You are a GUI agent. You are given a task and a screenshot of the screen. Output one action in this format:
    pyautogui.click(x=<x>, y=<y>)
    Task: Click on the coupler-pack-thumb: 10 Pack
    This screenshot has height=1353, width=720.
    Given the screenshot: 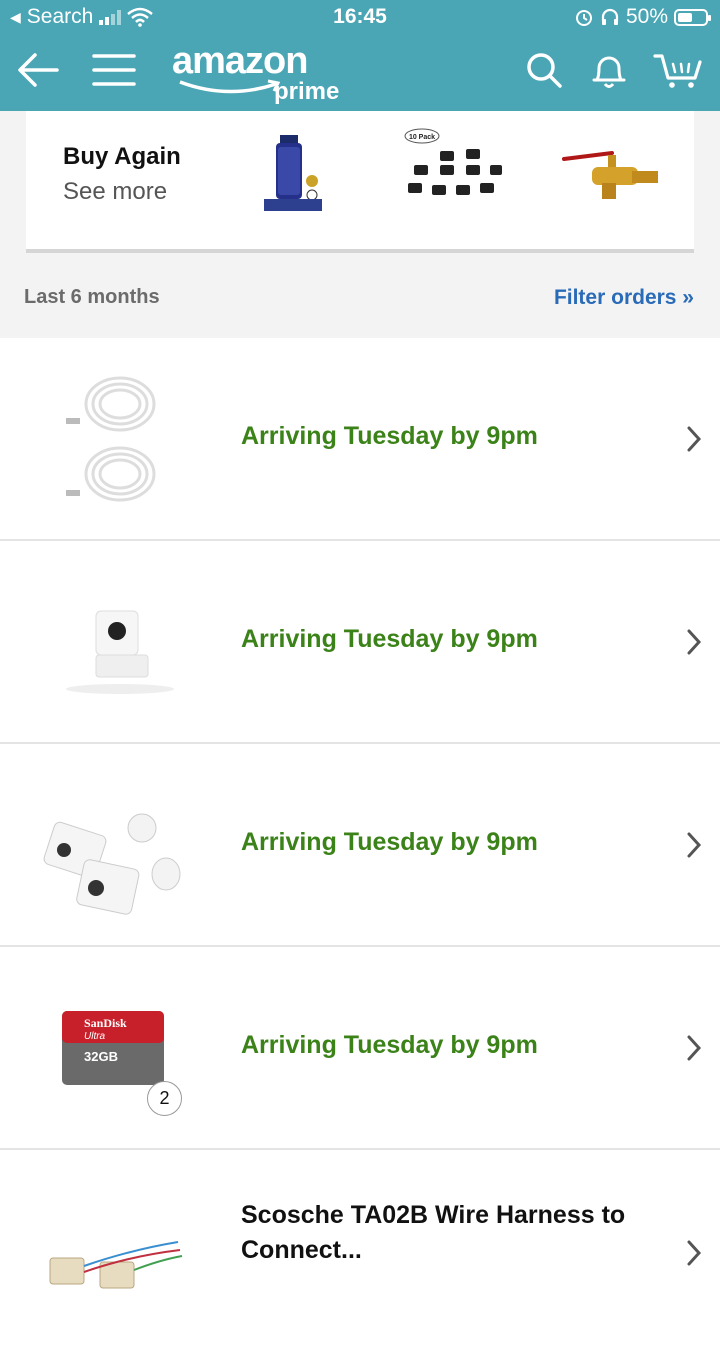 What is the action you would take?
    pyautogui.click(x=452, y=171)
    